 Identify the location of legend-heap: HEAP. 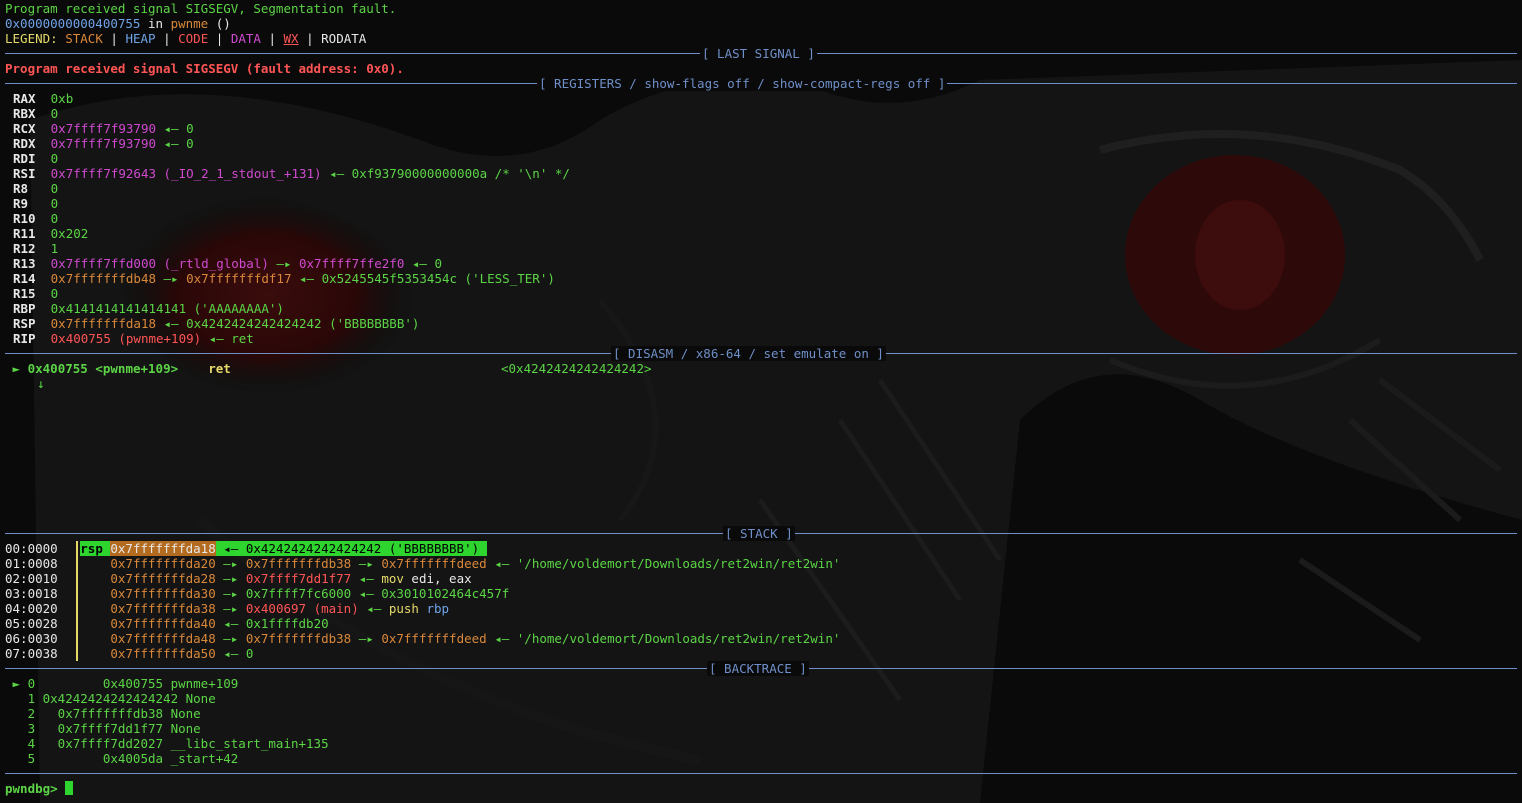
(140, 38).